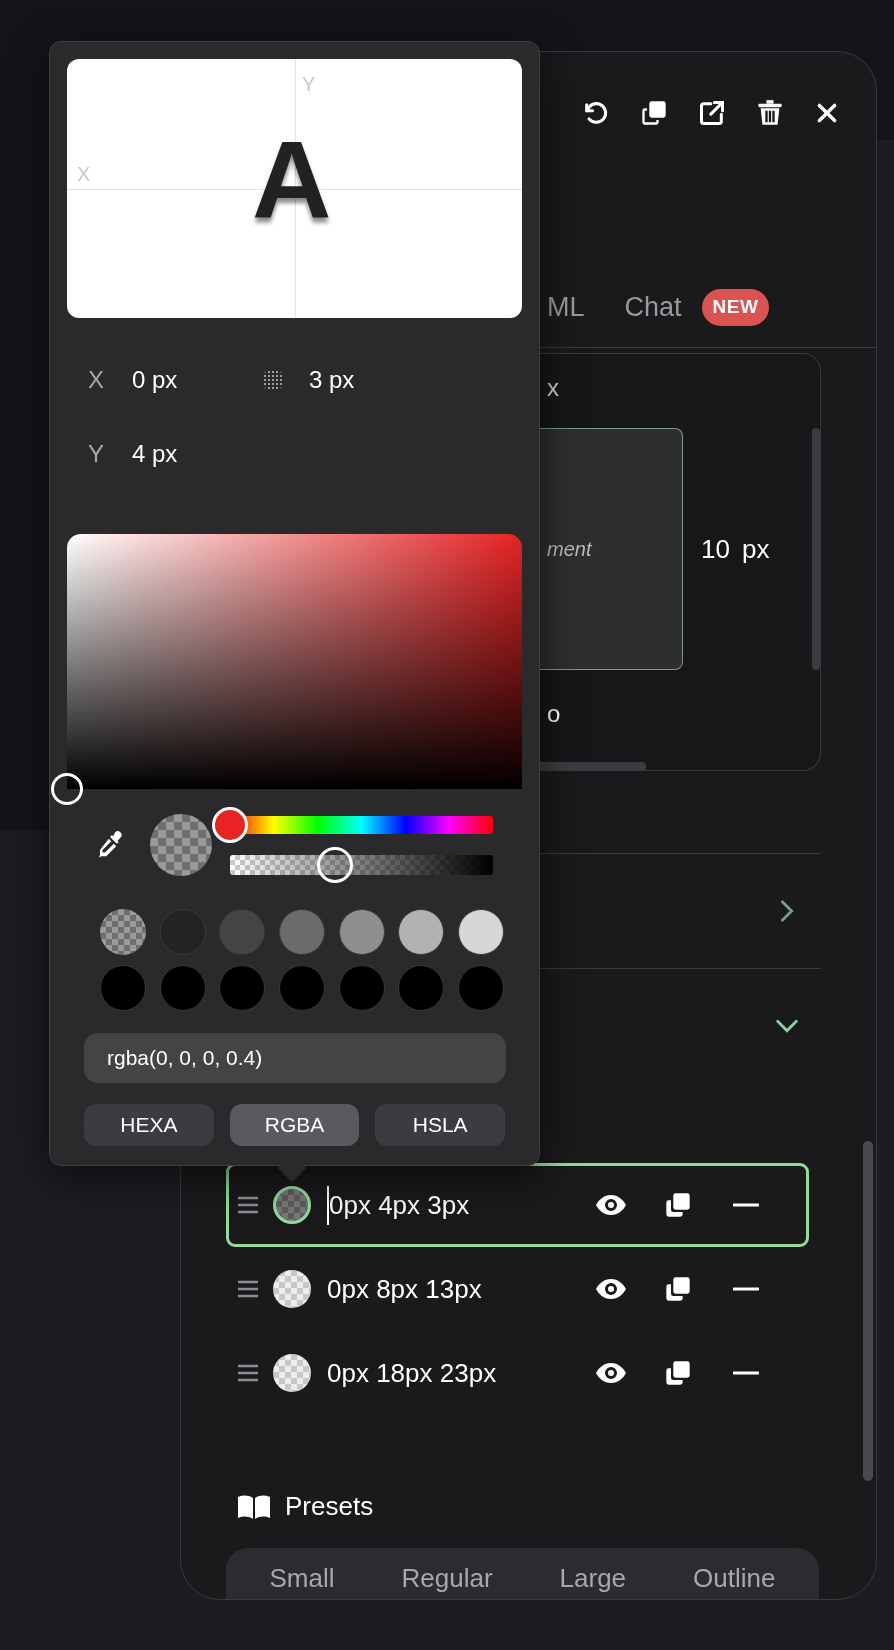 The height and width of the screenshot is (1650, 894). I want to click on tab: ML, so click(566, 307).